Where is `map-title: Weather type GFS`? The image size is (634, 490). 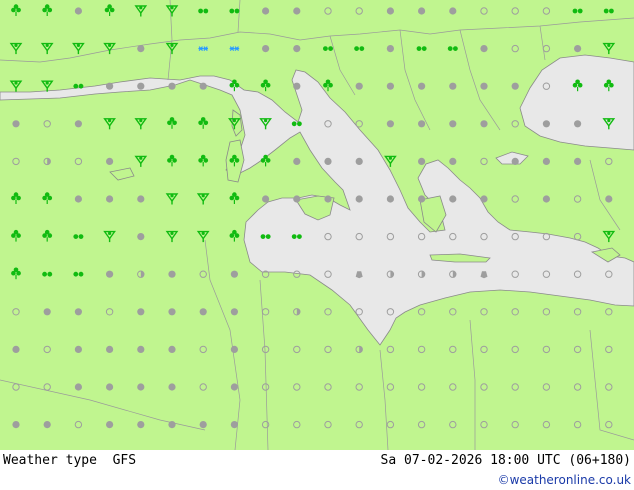 map-title: Weather type GFS is located at coordinates (70, 460).